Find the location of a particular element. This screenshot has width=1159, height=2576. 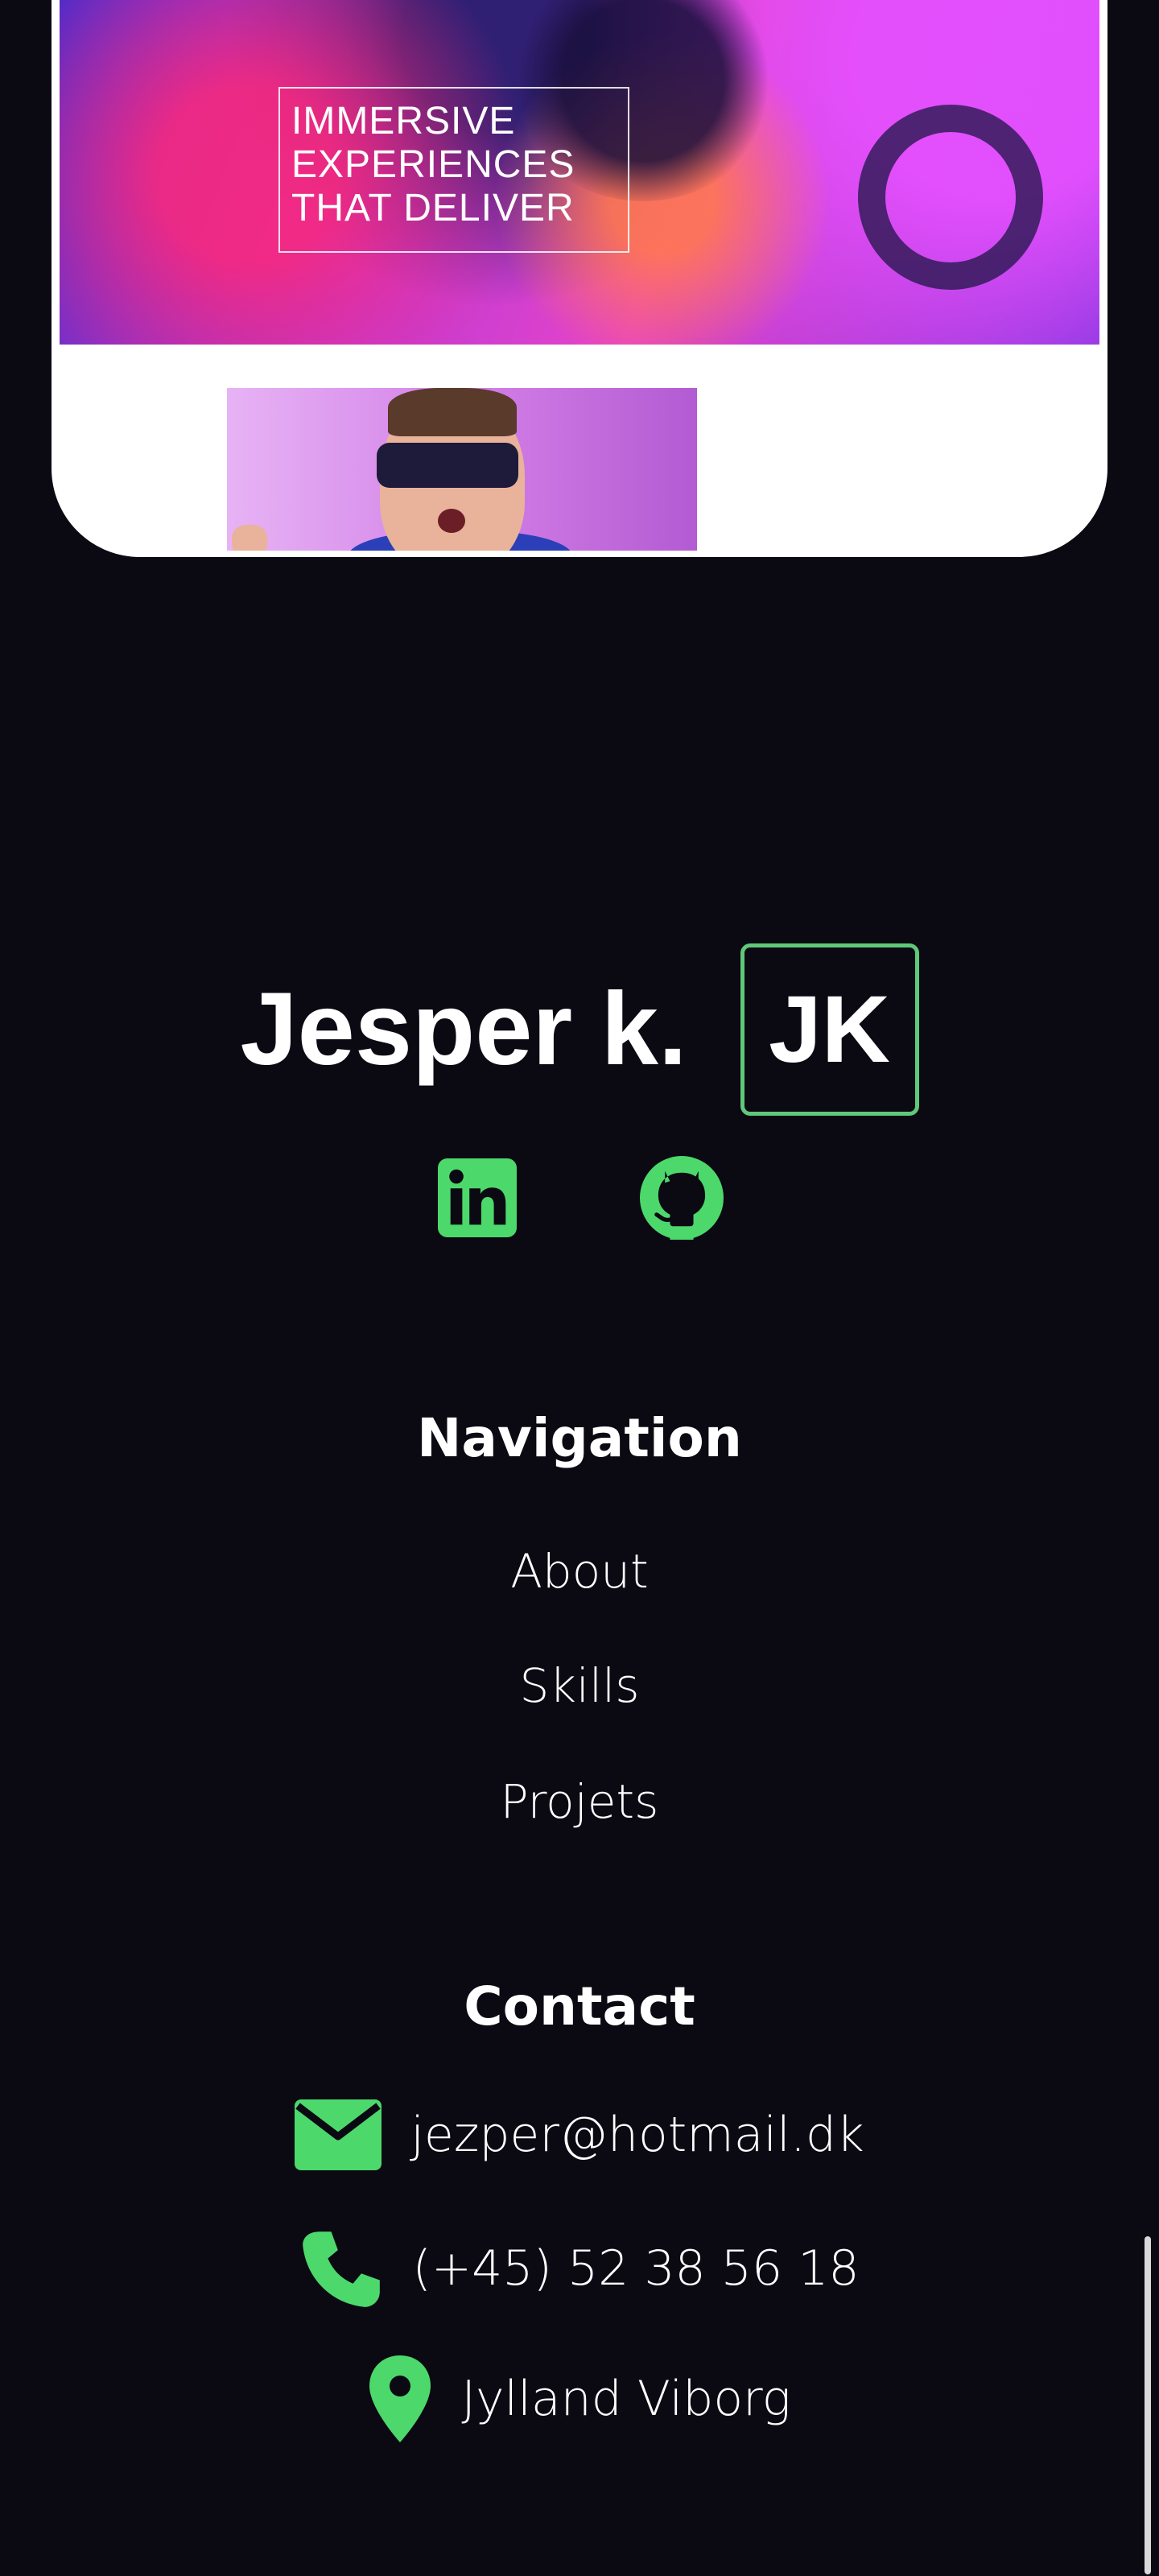

github-link is located at coordinates (682, 1198).